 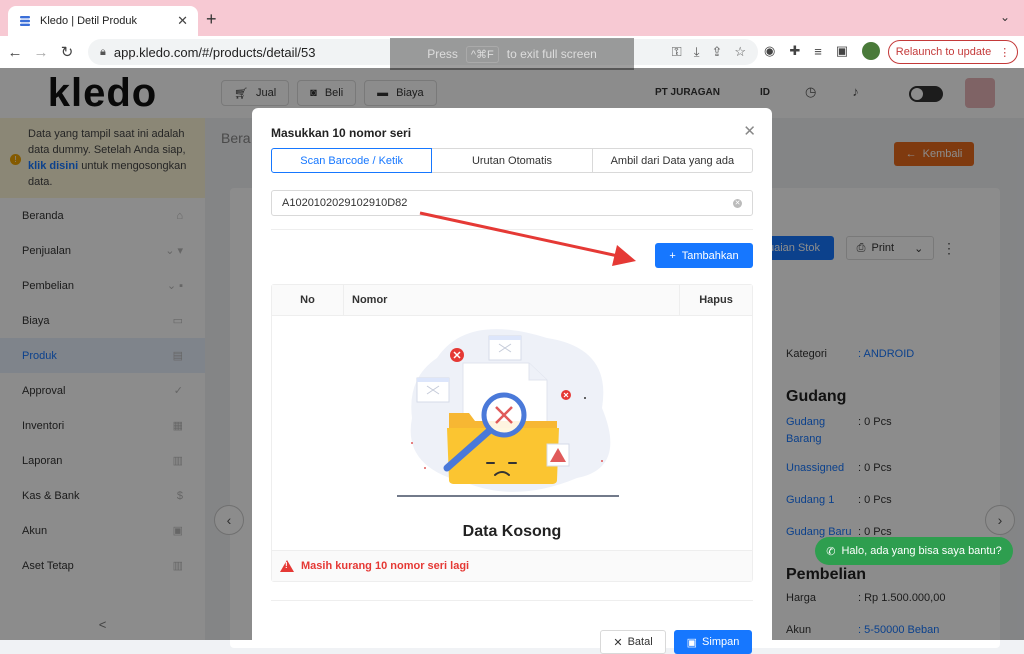 What do you see at coordinates (67, 52) in the screenshot?
I see `reload-icon: ↻` at bounding box center [67, 52].